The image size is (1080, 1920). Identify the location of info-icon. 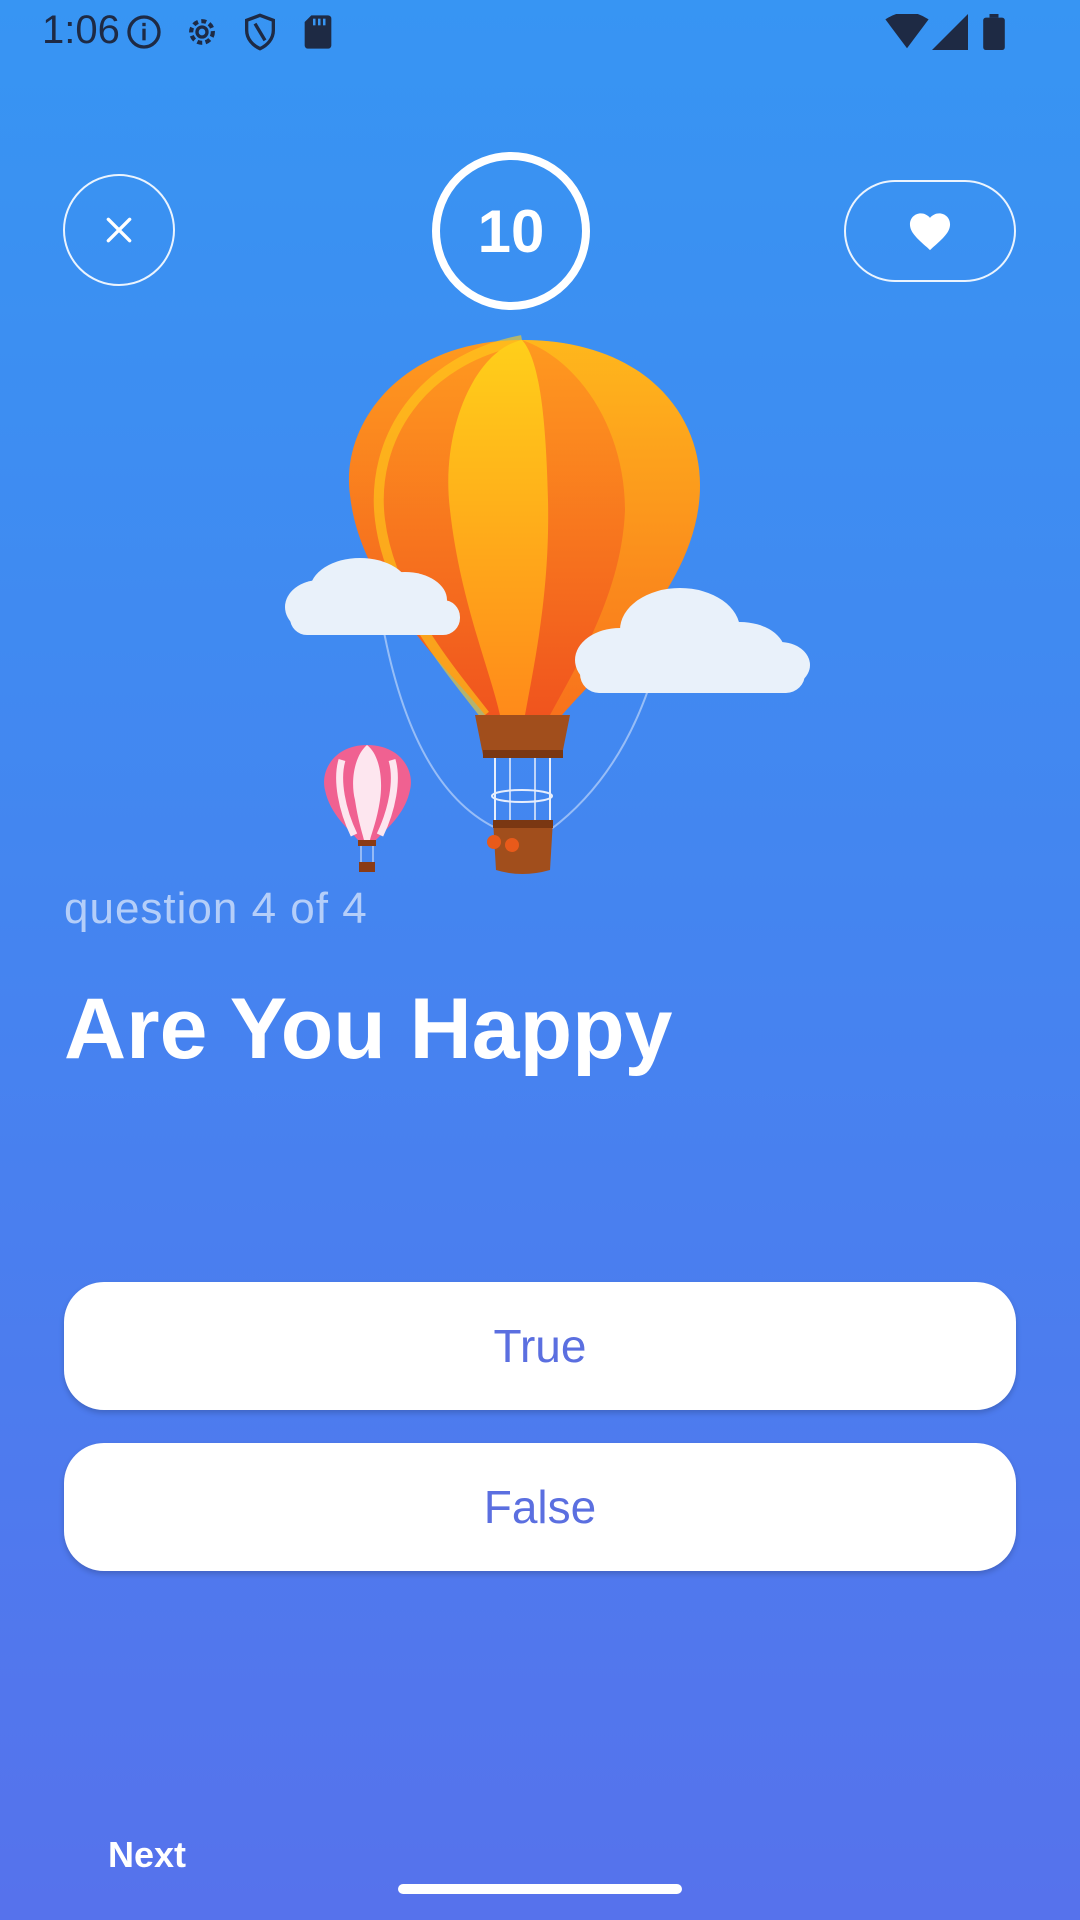
(144, 32).